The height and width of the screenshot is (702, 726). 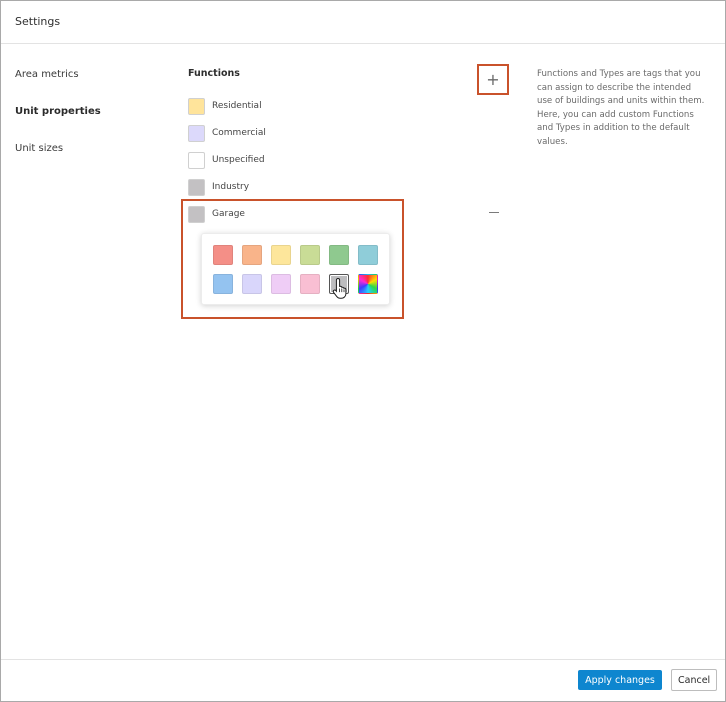 What do you see at coordinates (47, 74) in the screenshot?
I see `nav-item-area-metrics: Area metrics` at bounding box center [47, 74].